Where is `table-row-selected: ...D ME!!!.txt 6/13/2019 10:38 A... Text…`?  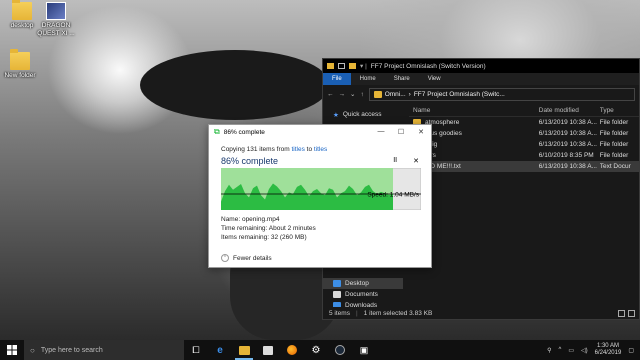 table-row-selected: ...D ME!!!.txt 6/13/2019 10:38 A... Text… is located at coordinates (524, 166).